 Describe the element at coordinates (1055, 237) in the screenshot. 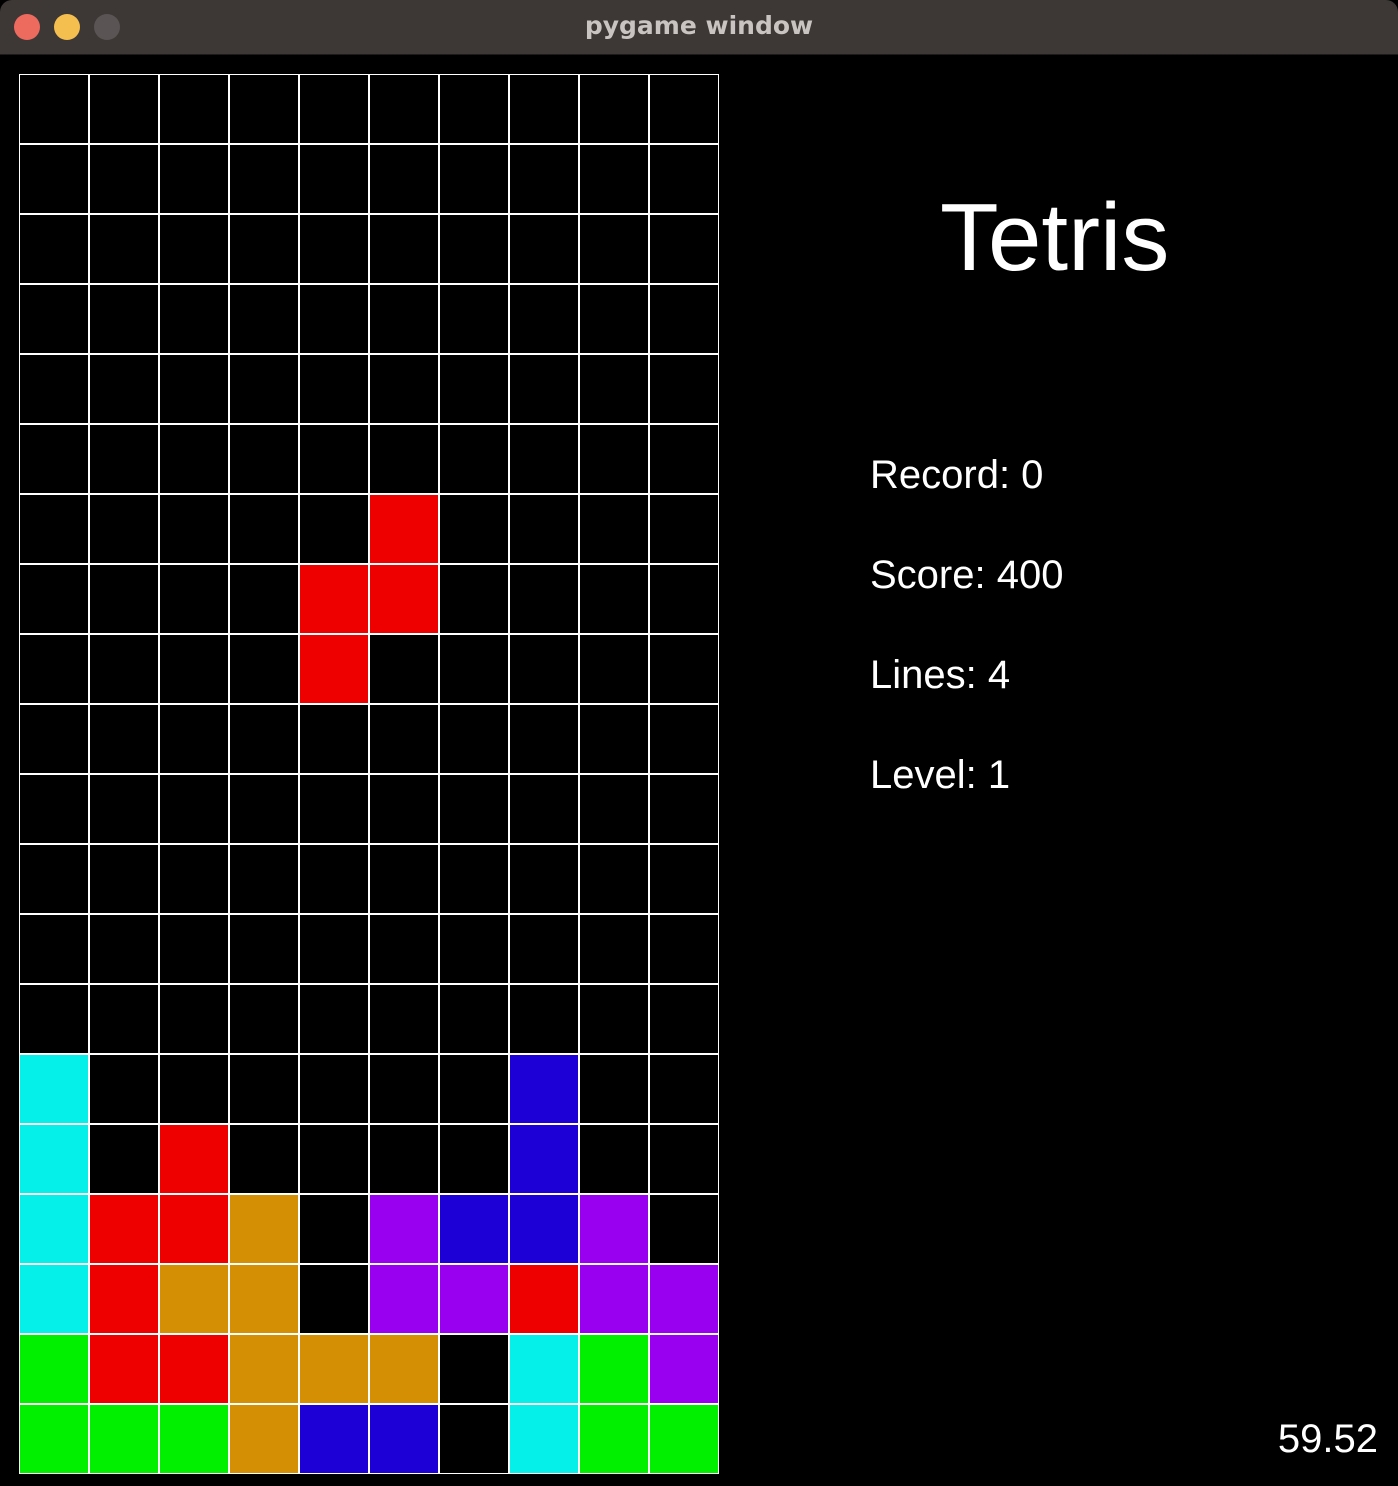

I see `game-title: Tetris` at that location.